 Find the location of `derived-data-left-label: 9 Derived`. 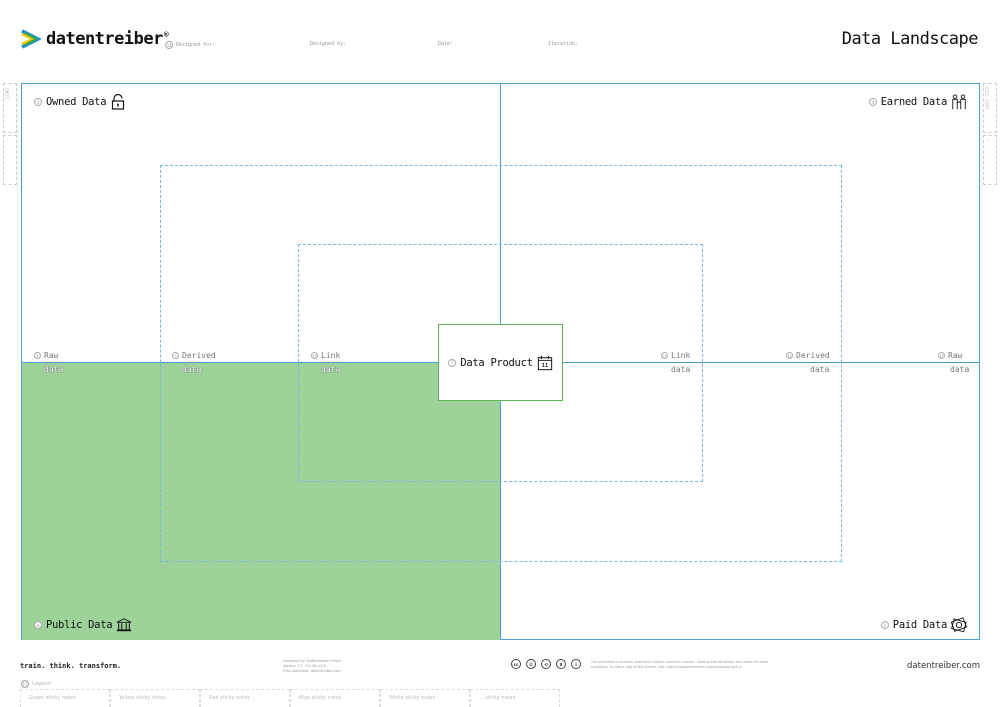

derived-data-left-label: 9 Derived is located at coordinates (194, 355).